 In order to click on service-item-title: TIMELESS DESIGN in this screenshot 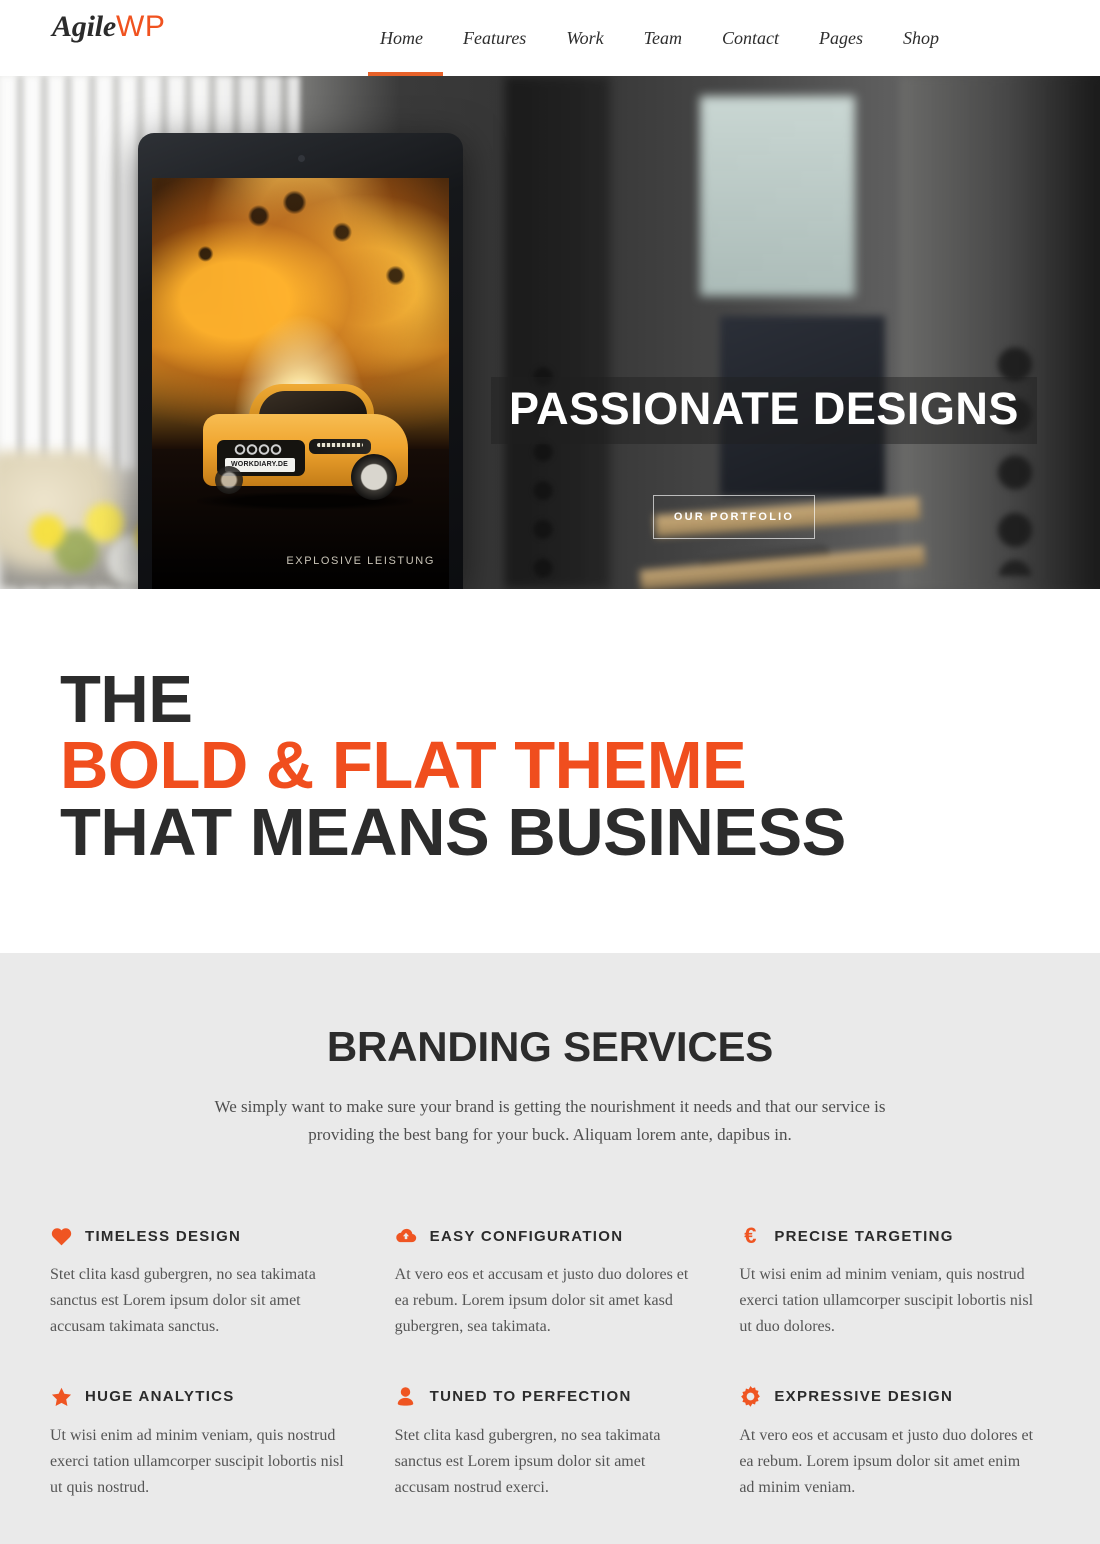, I will do `click(163, 1236)`.